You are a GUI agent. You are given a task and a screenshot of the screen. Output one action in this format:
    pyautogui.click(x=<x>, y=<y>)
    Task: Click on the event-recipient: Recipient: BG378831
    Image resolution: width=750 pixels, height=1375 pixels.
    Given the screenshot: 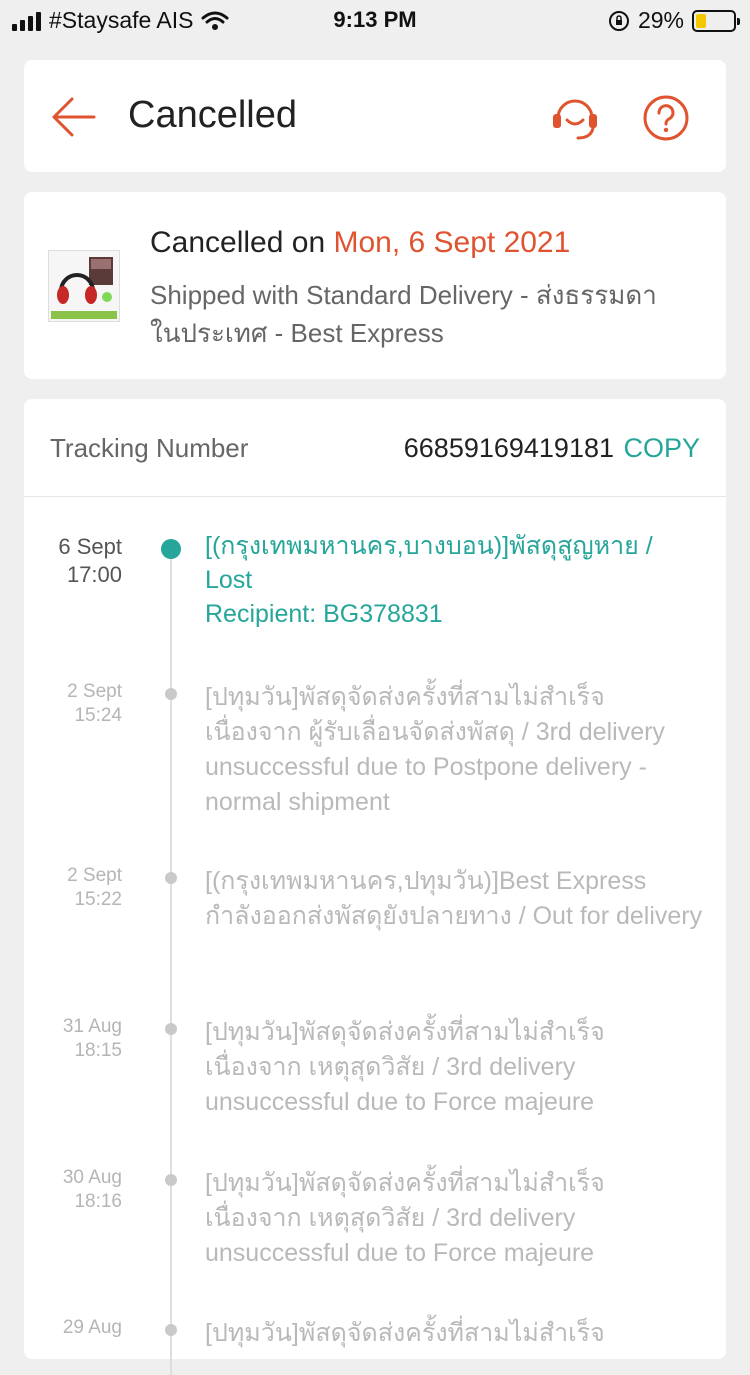 What is the action you would take?
    pyautogui.click(x=324, y=614)
    